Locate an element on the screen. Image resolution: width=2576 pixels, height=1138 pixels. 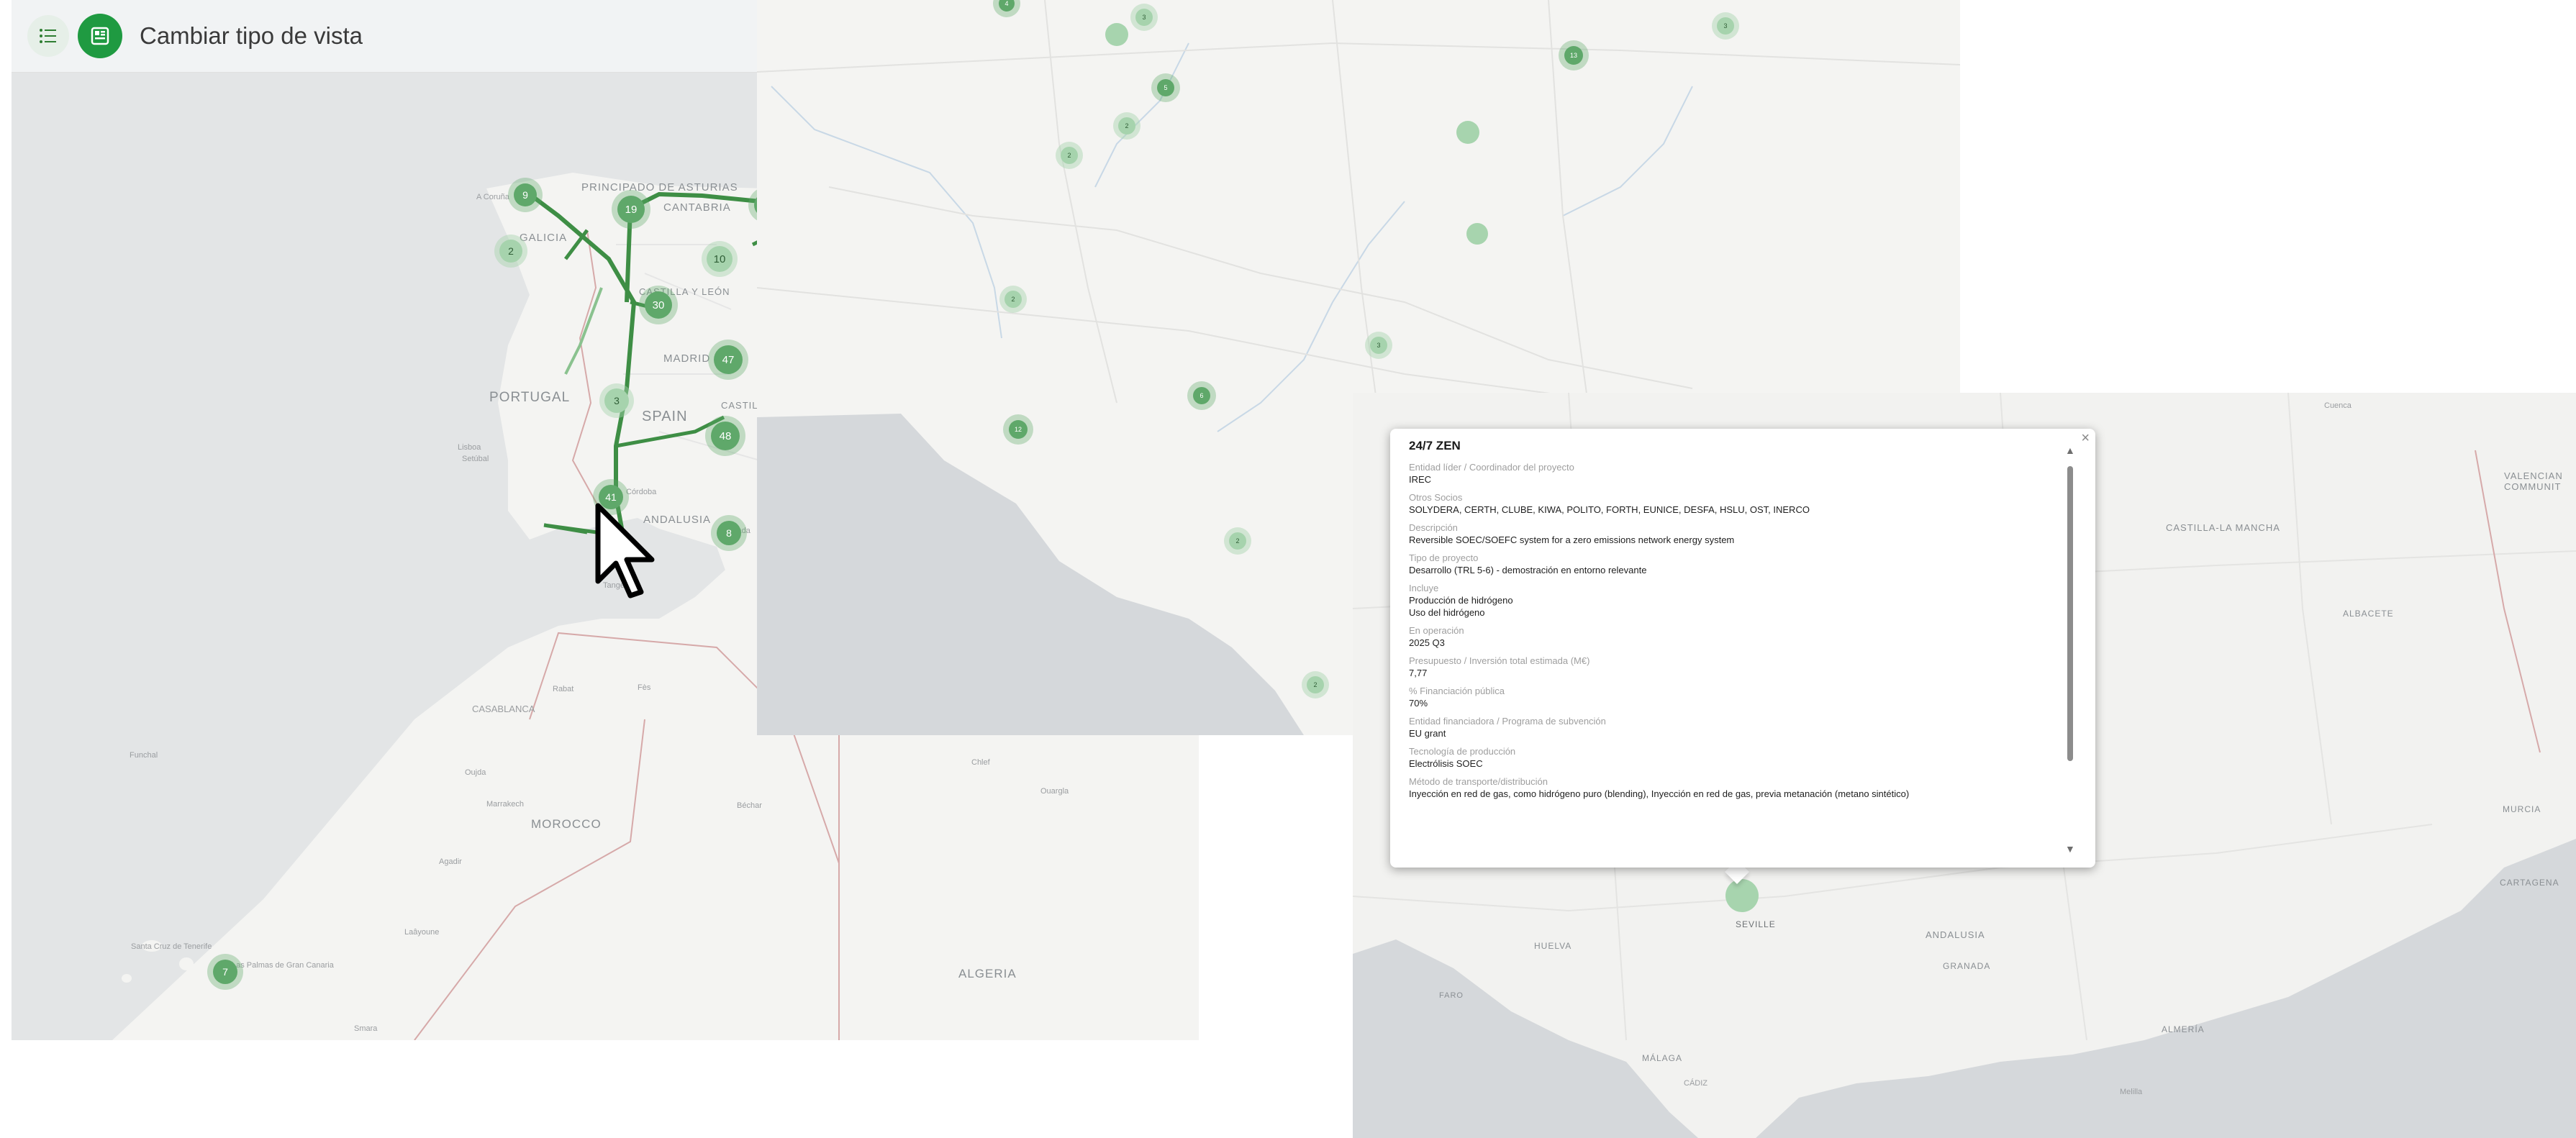
map-town: Las Palmas de Gran Canaria is located at coordinates (283, 965).